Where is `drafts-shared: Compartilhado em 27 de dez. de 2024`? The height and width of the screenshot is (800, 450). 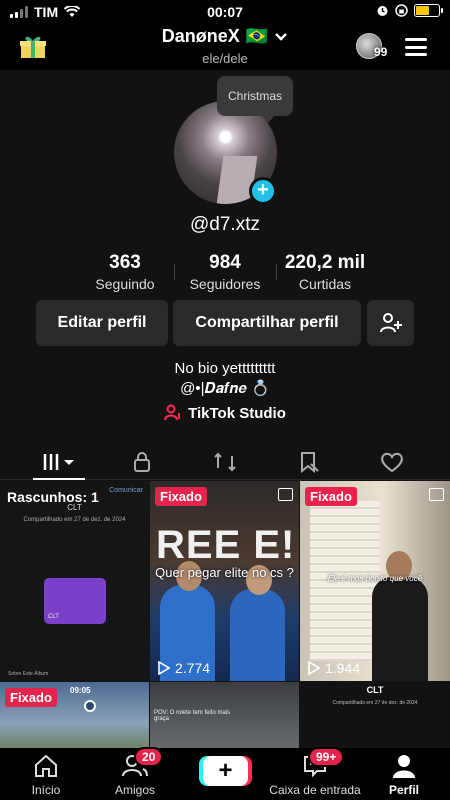 drafts-shared: Compartilhado em 27 de dez. de 2024 is located at coordinates (74, 520).